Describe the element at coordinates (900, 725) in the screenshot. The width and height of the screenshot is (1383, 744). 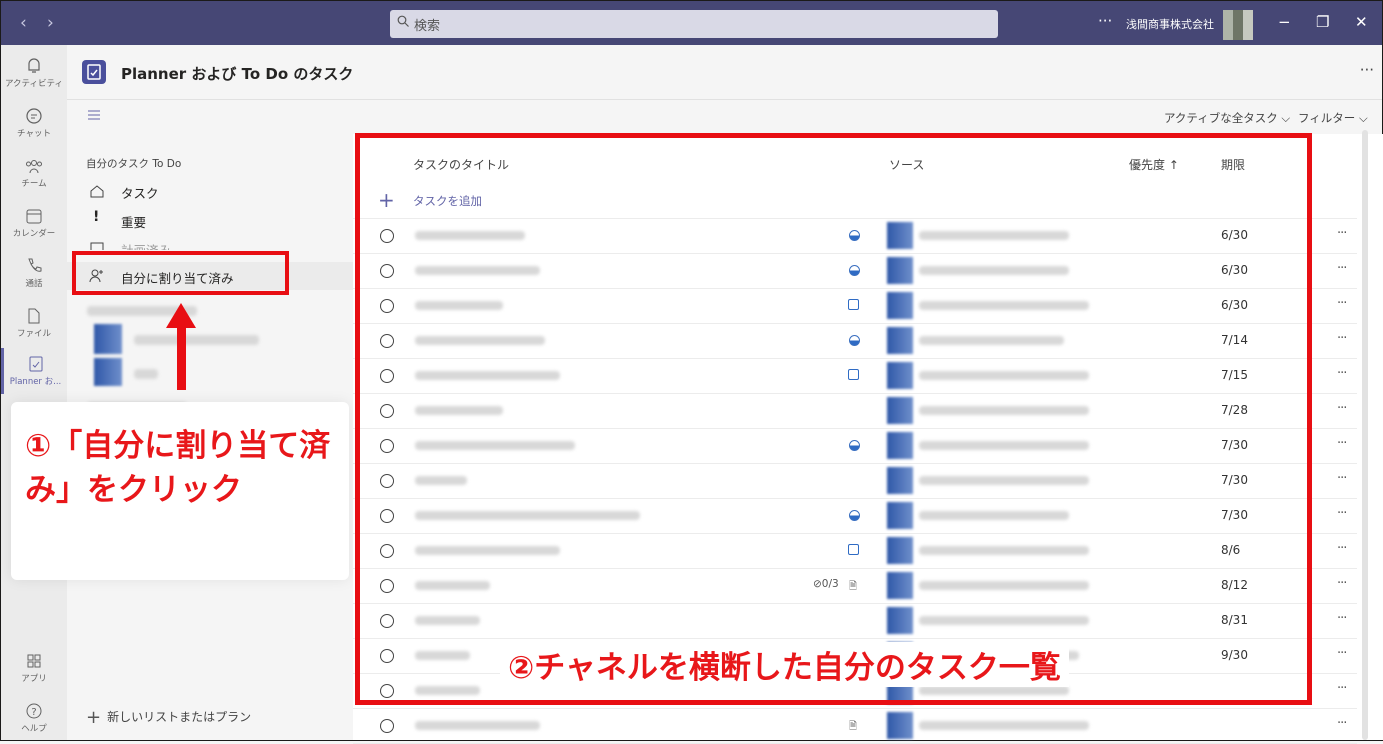
I see `source-plan-icon` at that location.